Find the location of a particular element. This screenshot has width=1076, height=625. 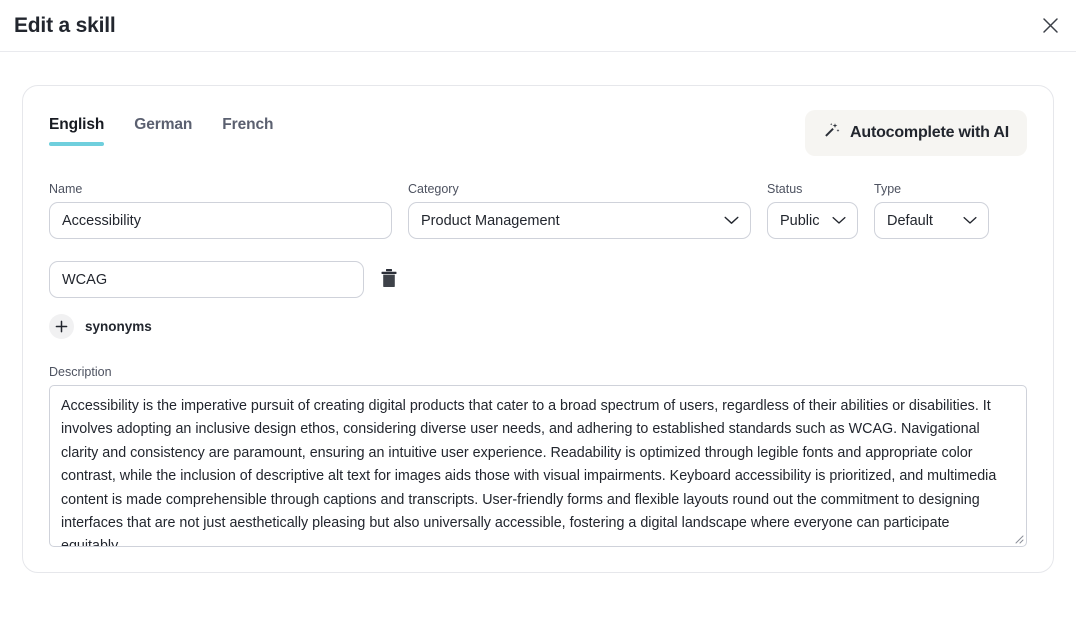

category-field-group: Category Product Management is located at coordinates (579, 210).